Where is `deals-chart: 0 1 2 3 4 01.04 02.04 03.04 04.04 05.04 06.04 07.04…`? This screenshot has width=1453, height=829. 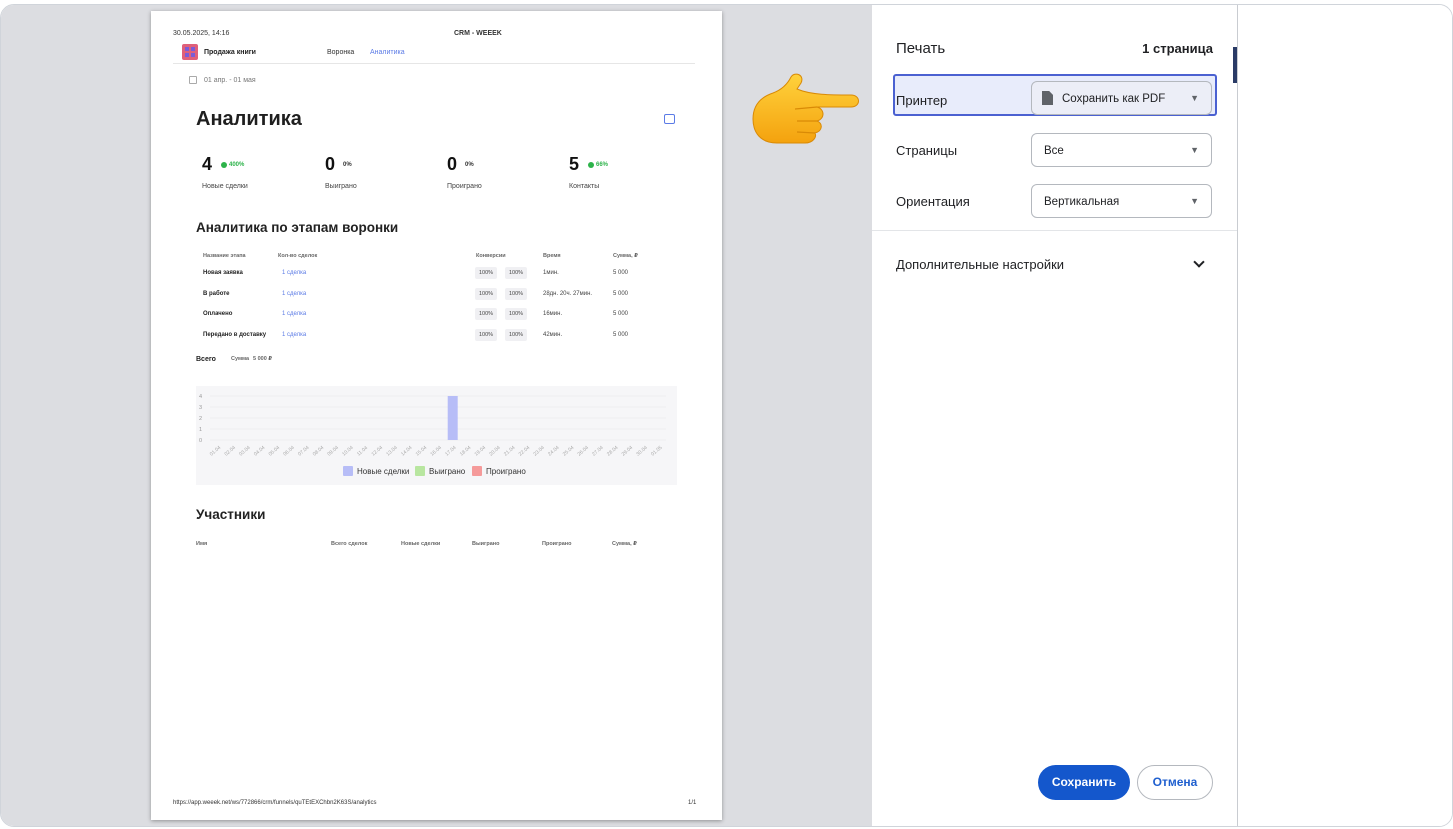 deals-chart: 0 1 2 3 4 01.04 02.04 03.04 04.04 05.04 06.04 07.04… is located at coordinates (436, 435).